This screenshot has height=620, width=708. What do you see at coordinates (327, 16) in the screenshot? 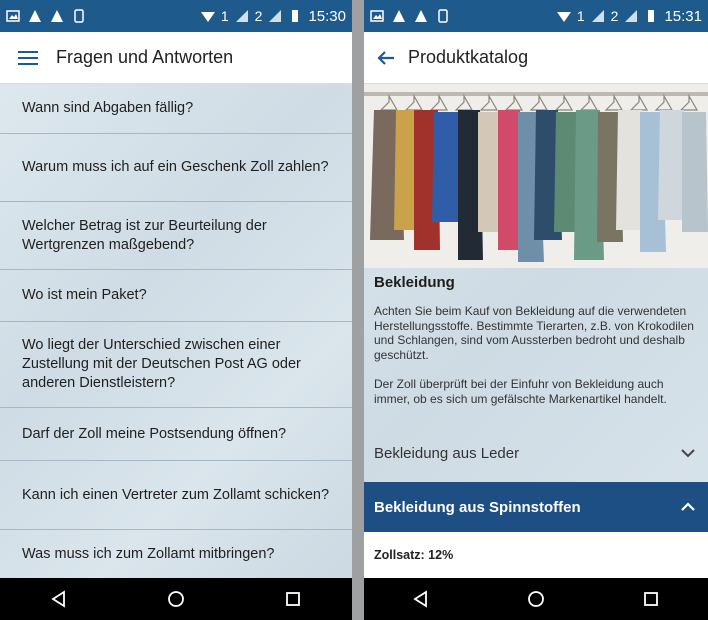
I see `clock: 15:30` at bounding box center [327, 16].